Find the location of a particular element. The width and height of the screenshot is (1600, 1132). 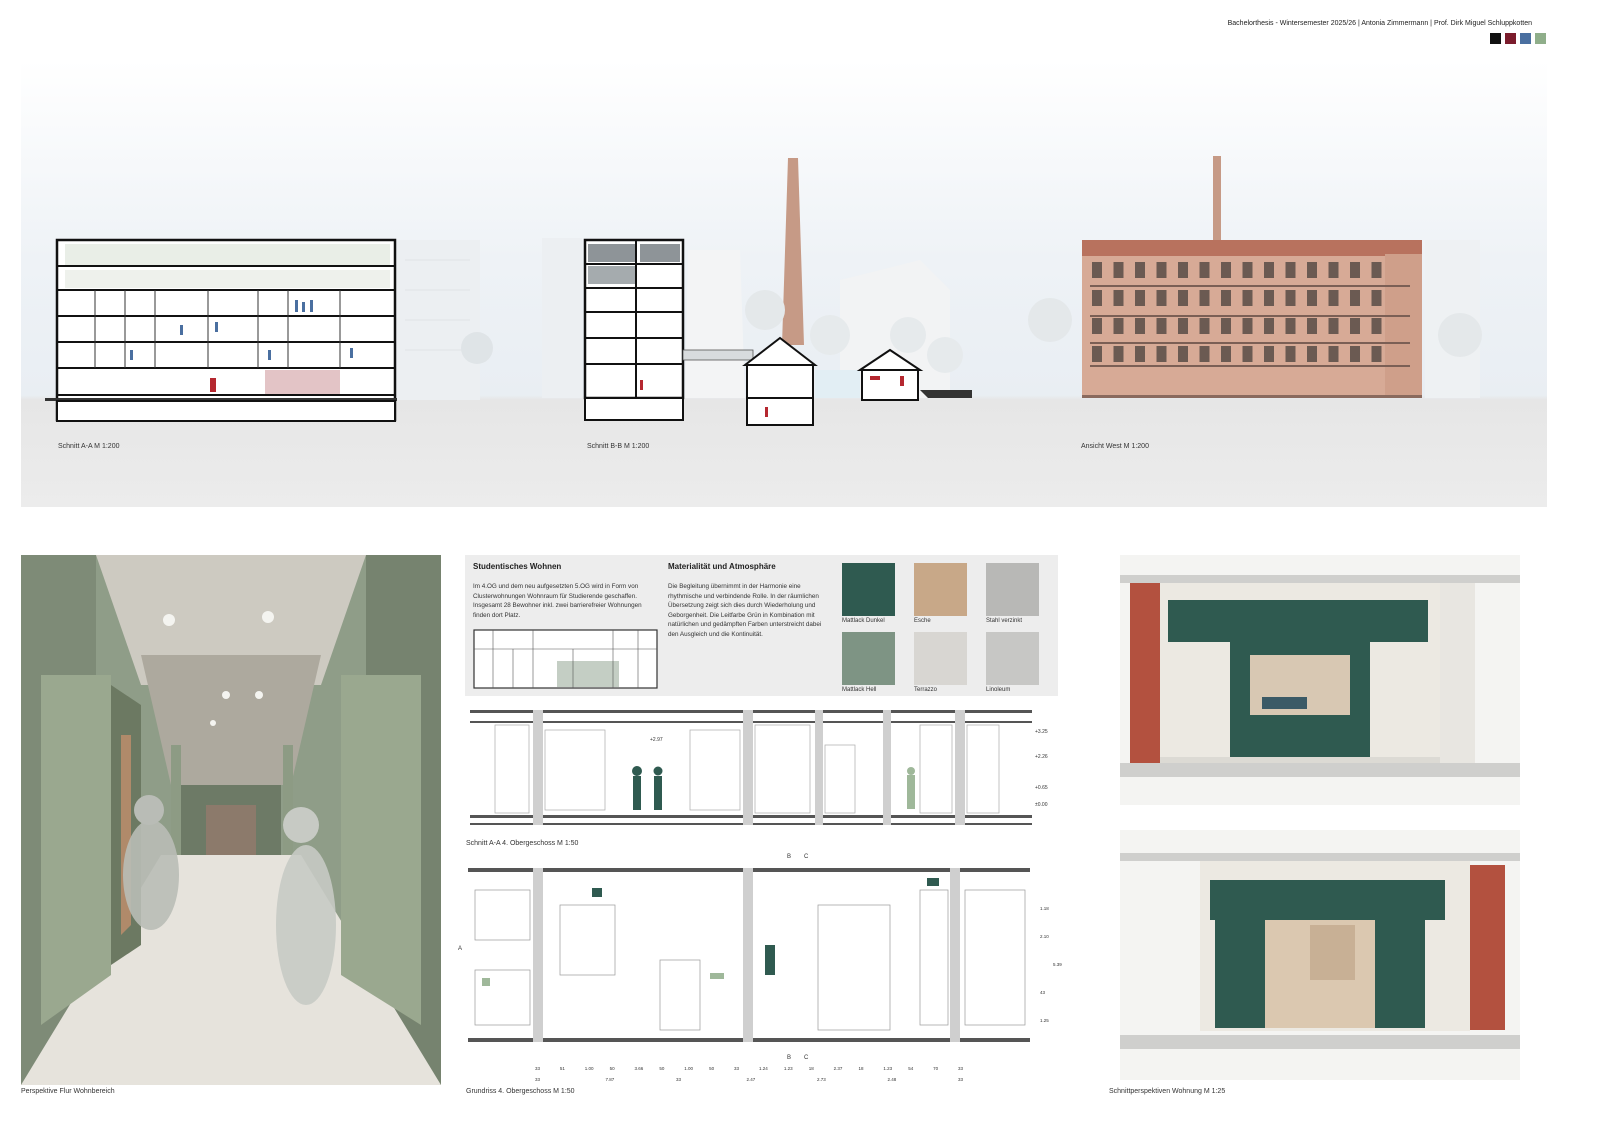

caption-section-bb: Schnitt B-B M 1:200 is located at coordinates (618, 446).